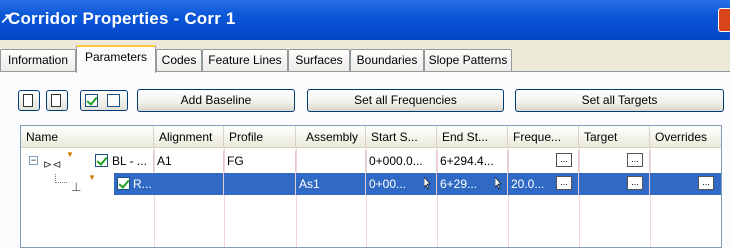 The height and width of the screenshot is (248, 730). I want to click on expand-all-button, so click(29, 100).